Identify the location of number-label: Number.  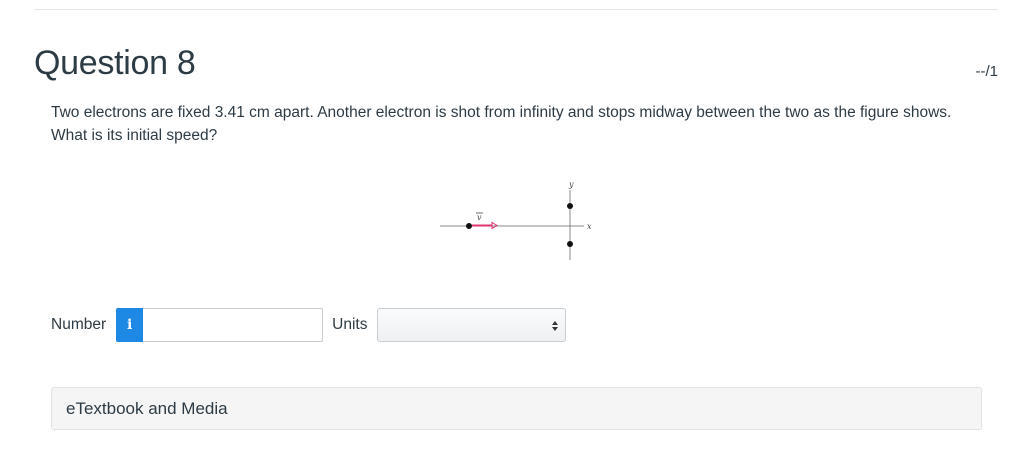
(79, 324).